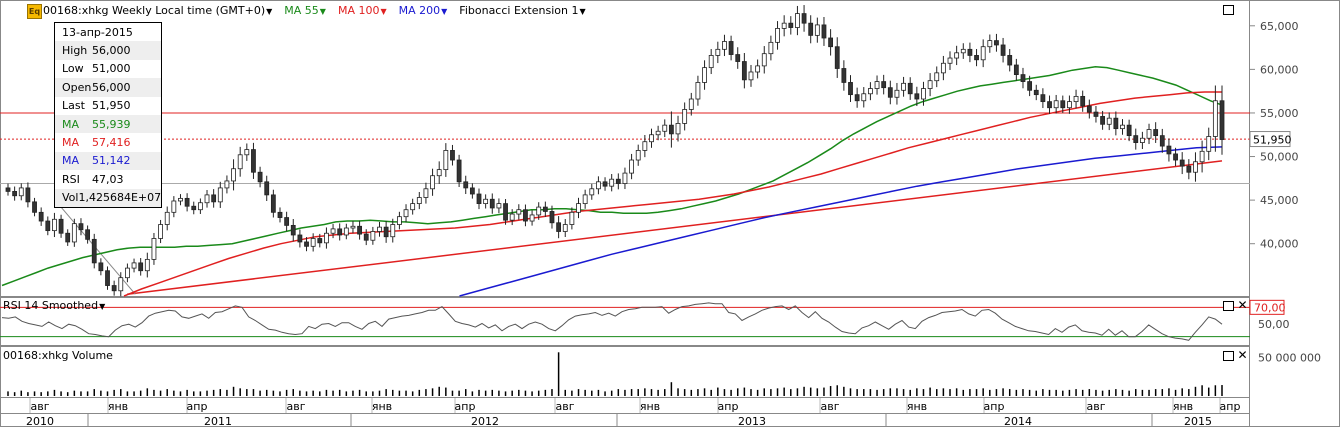 This screenshot has height=427, width=1340. What do you see at coordinates (58, 355) in the screenshot?
I see `volume-pane-title: 00168:xhkg Volume` at bounding box center [58, 355].